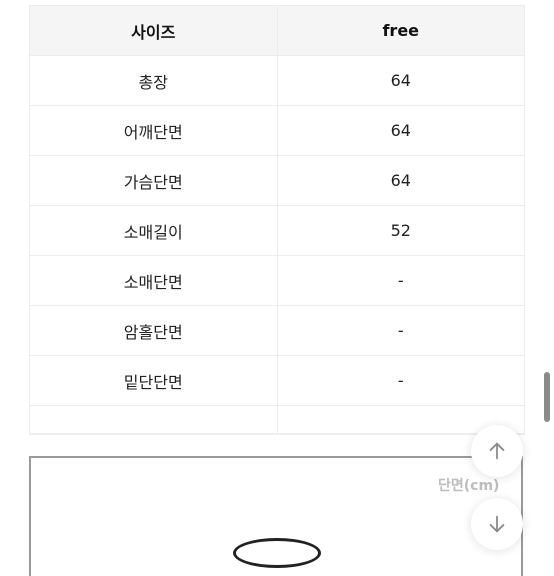 The width and height of the screenshot is (554, 576). Describe the element at coordinates (153, 80) in the screenshot. I see `row-label: 총장` at that location.